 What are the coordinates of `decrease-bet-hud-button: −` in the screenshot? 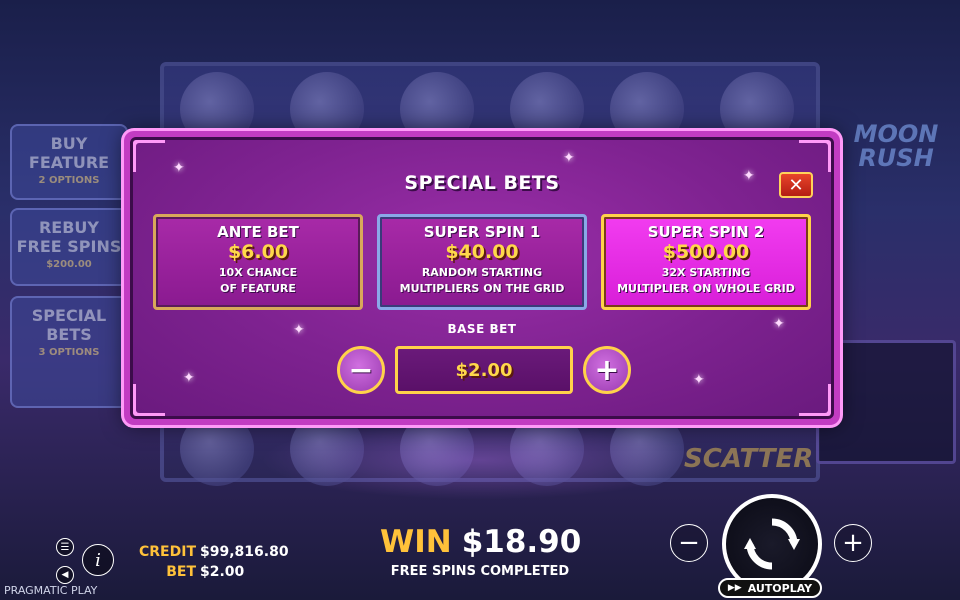 It's located at (689, 543).